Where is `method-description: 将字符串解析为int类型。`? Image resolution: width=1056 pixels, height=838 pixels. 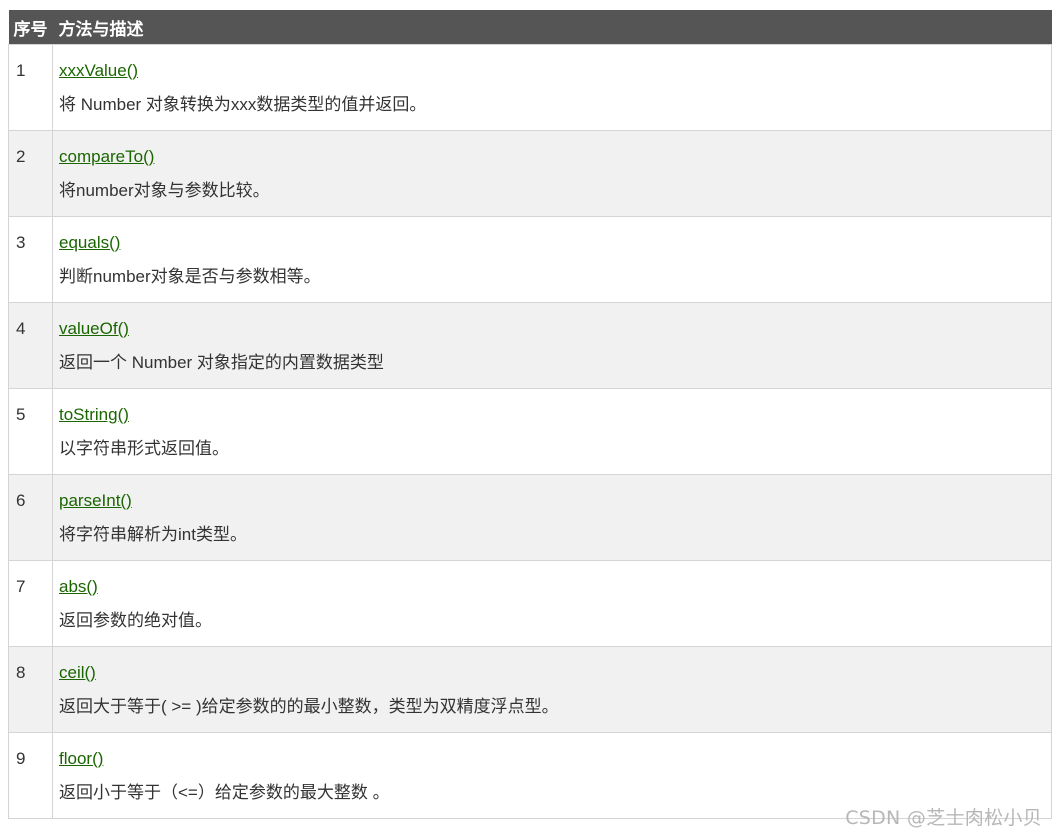
method-description: 将字符串解析为int类型。 is located at coordinates (153, 534).